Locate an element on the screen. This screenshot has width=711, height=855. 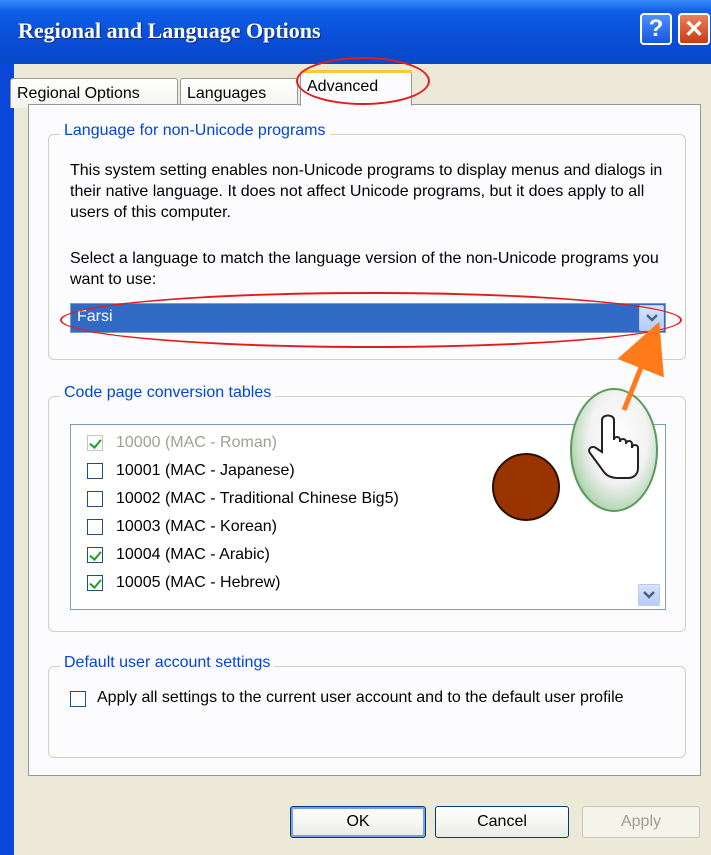
close-button: ✕ is located at coordinates (694, 29).